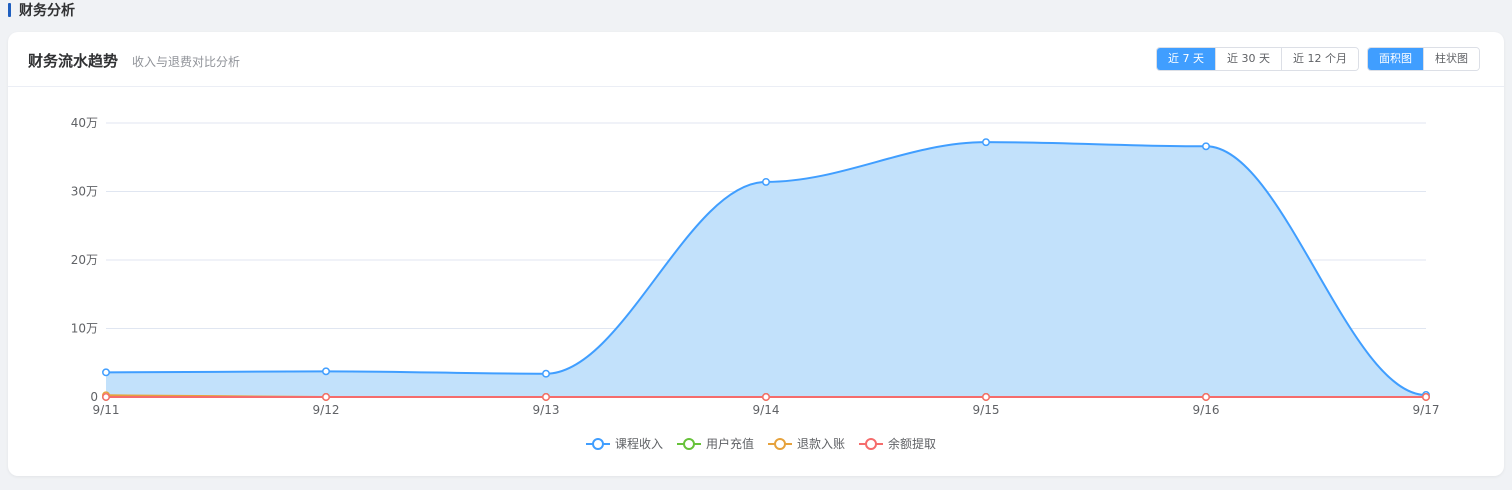 The width and height of the screenshot is (1512, 490). What do you see at coordinates (326, 410) in the screenshot?
I see `x-tick-label: 9/12` at bounding box center [326, 410].